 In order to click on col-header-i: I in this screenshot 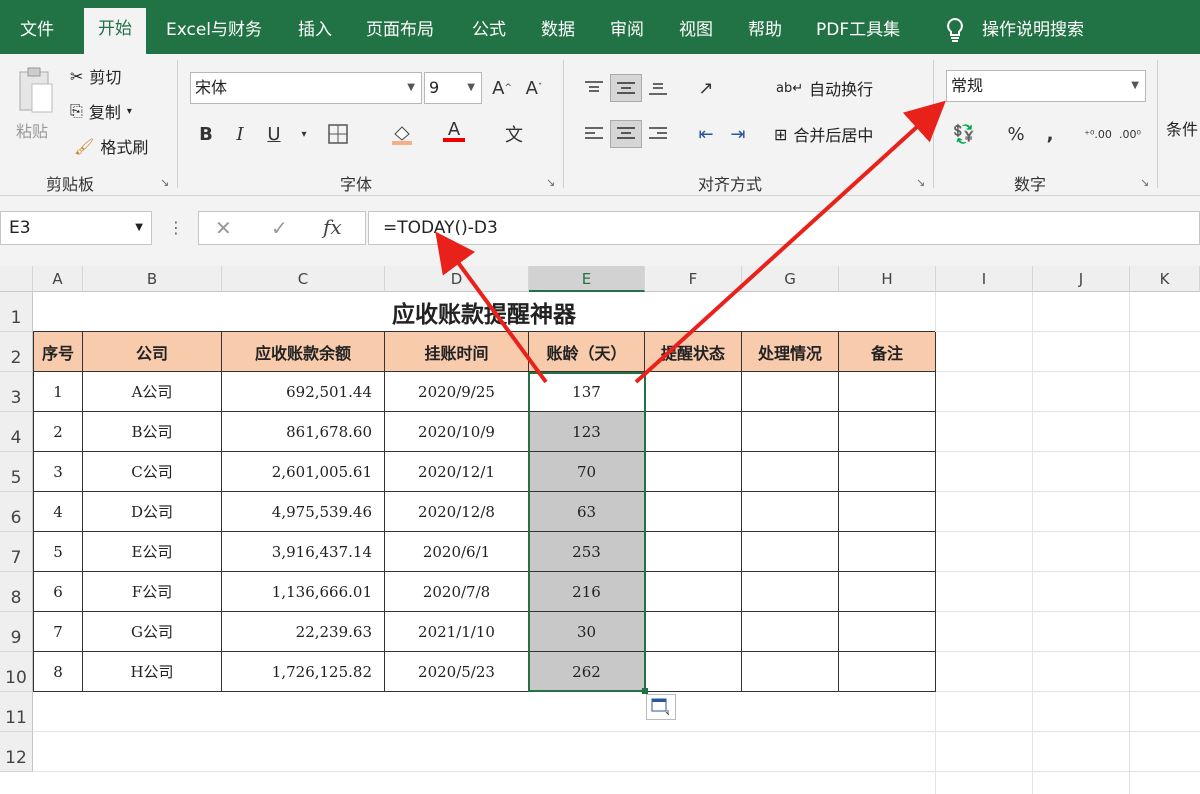, I will do `click(984, 279)`.